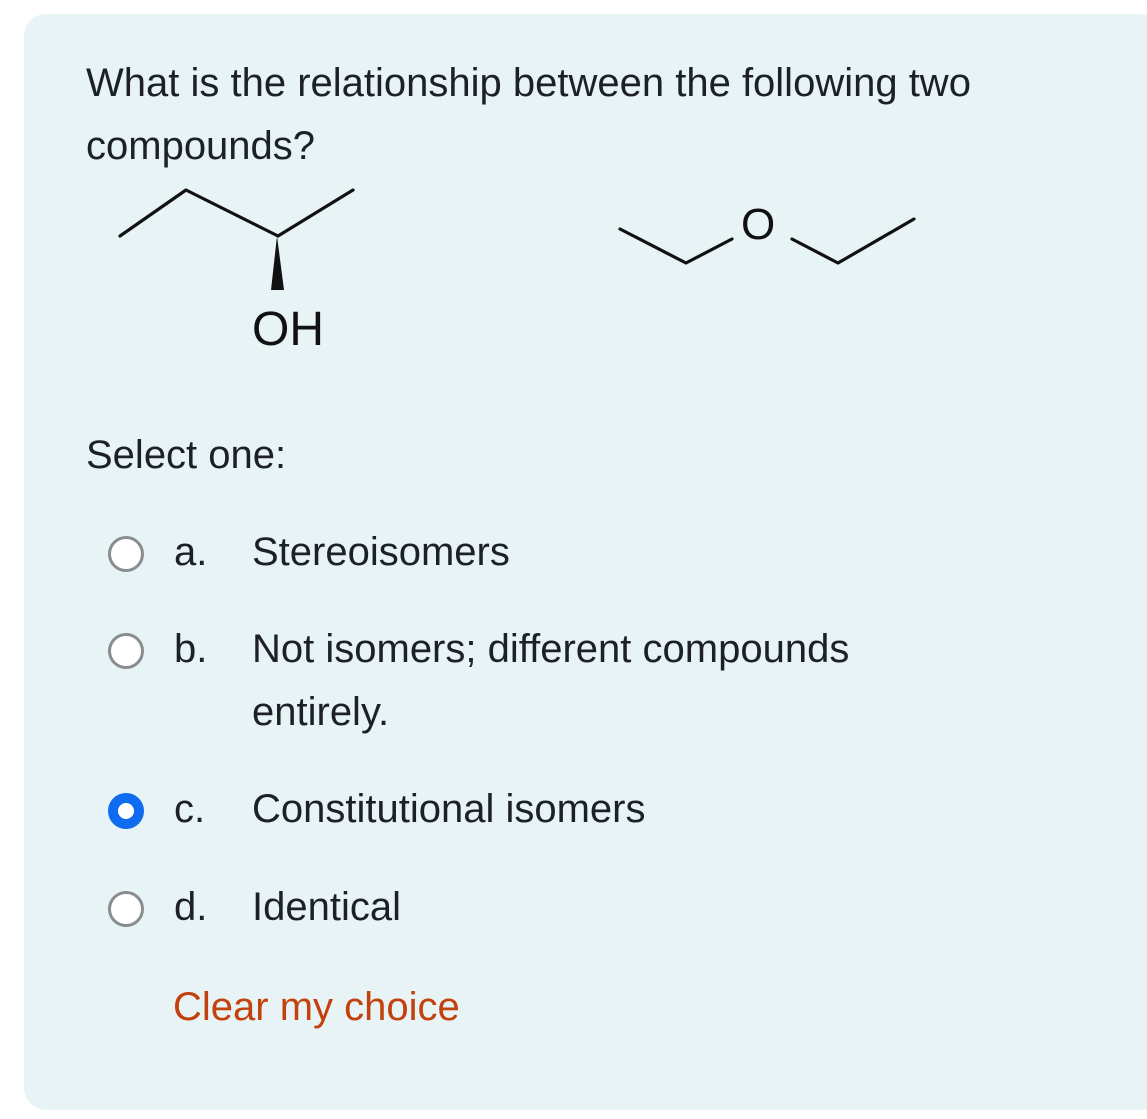  I want to click on compound-right-o-label: O, so click(758, 224).